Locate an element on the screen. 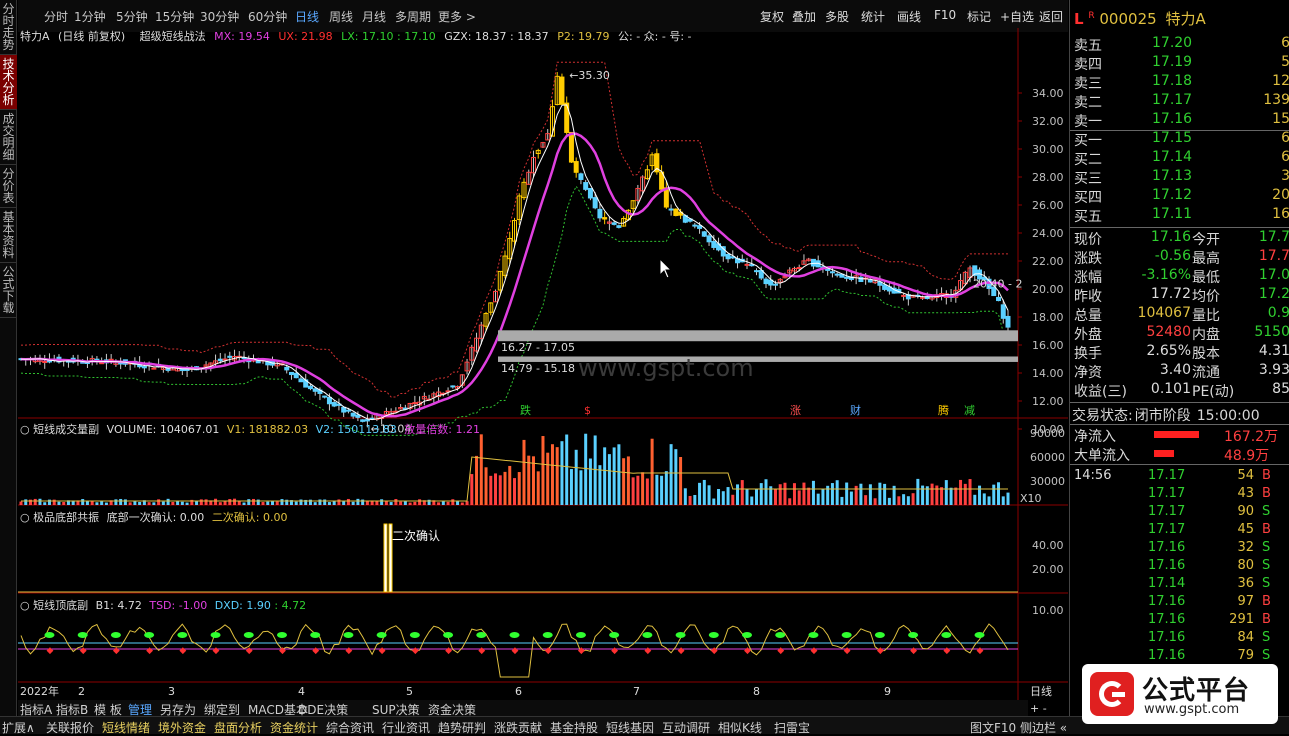  tick-row: 17.16 291 B is located at coordinates (1181, 621).